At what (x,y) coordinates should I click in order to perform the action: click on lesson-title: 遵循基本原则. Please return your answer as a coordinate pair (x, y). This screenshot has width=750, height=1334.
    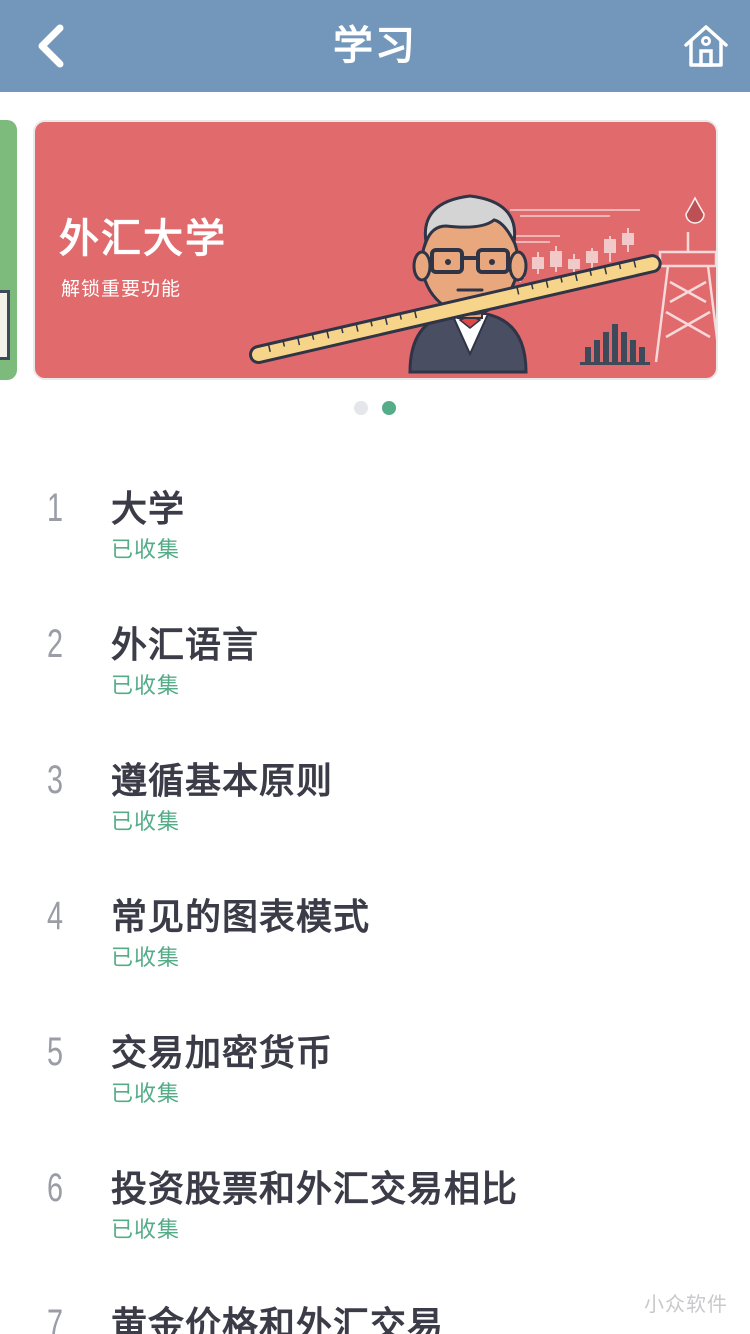
    Looking at the image, I should click on (222, 781).